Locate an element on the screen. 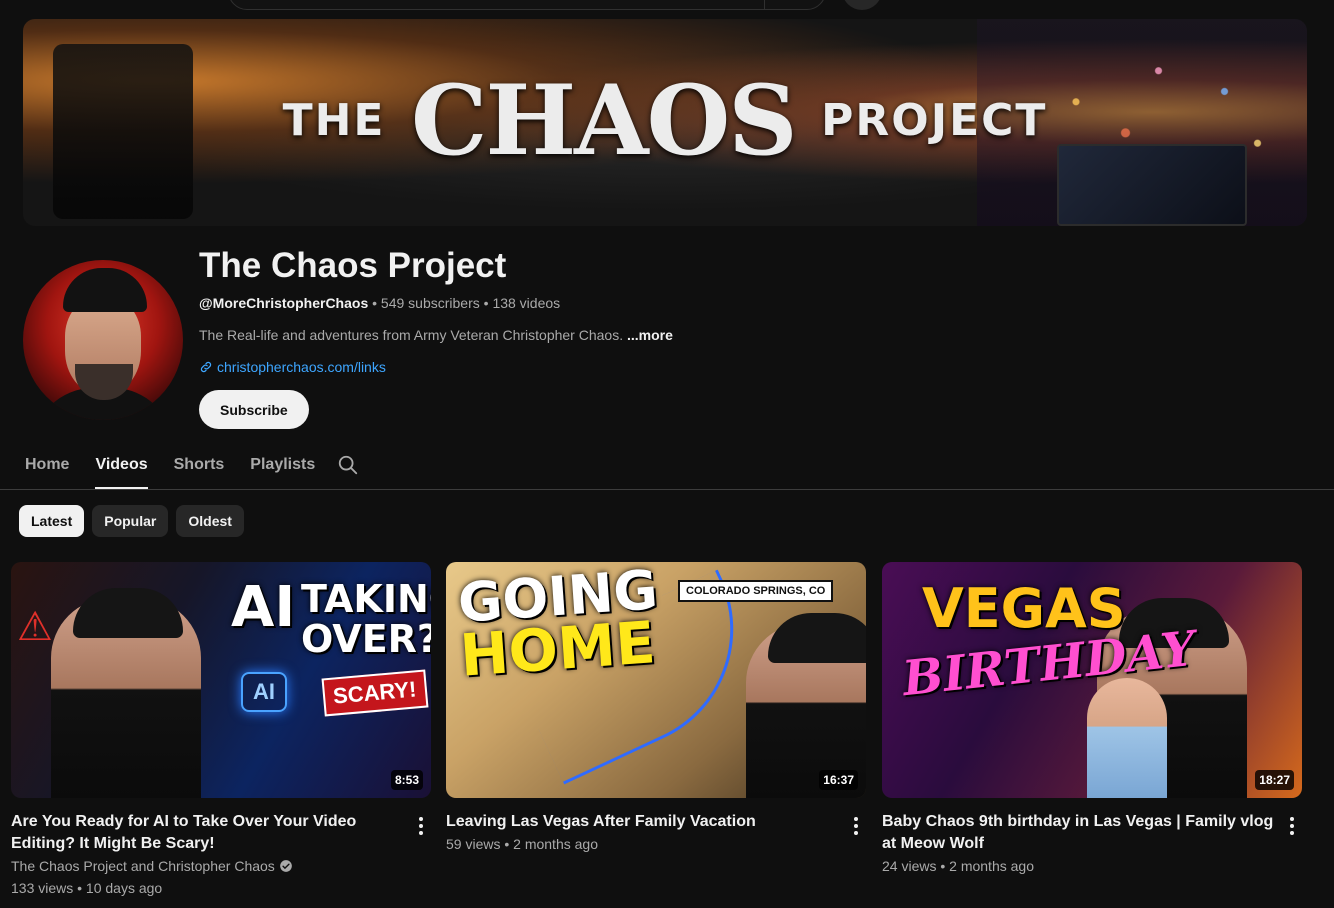 The height and width of the screenshot is (908, 1334). channel-tabs: Home Videos Shorts Playlists is located at coordinates (183, 467).